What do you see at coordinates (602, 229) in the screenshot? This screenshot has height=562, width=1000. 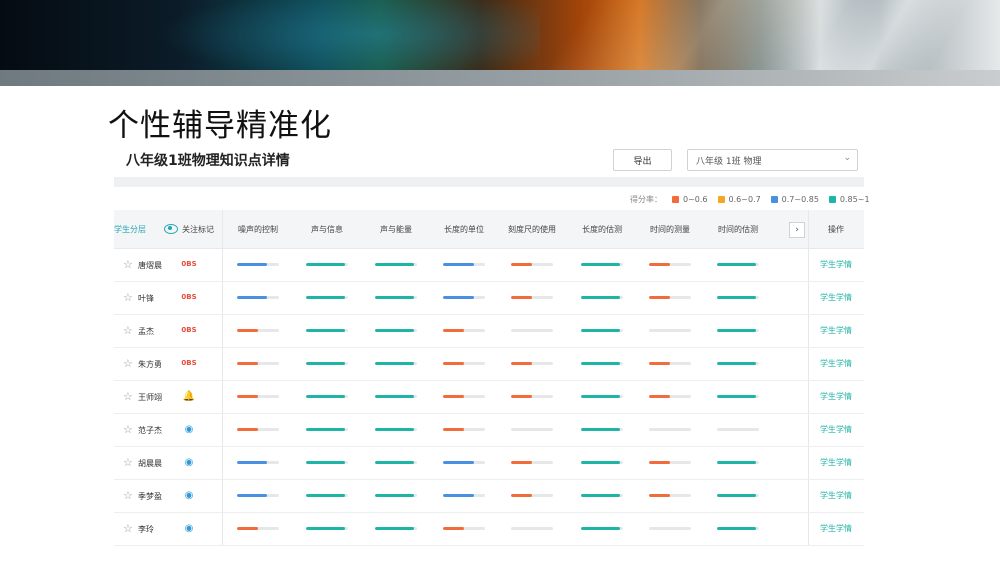 I see `column-header: 长度的估测` at bounding box center [602, 229].